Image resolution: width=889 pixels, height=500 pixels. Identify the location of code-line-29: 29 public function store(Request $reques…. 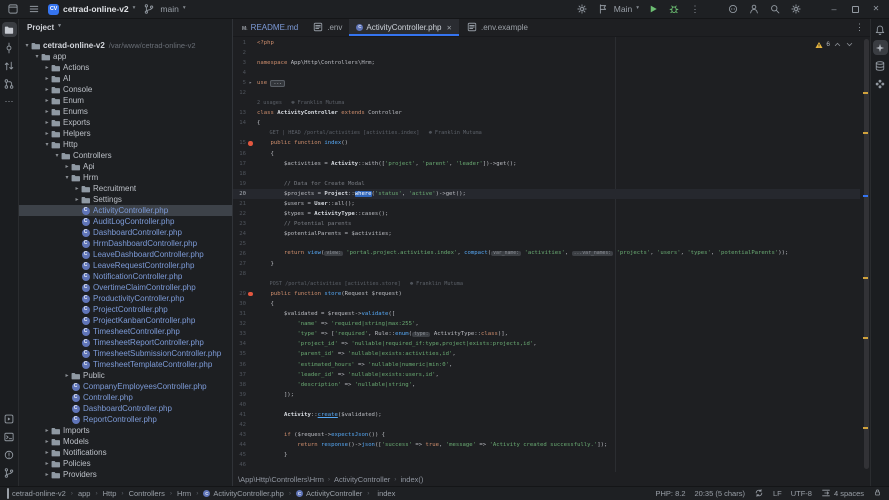
(546, 294).